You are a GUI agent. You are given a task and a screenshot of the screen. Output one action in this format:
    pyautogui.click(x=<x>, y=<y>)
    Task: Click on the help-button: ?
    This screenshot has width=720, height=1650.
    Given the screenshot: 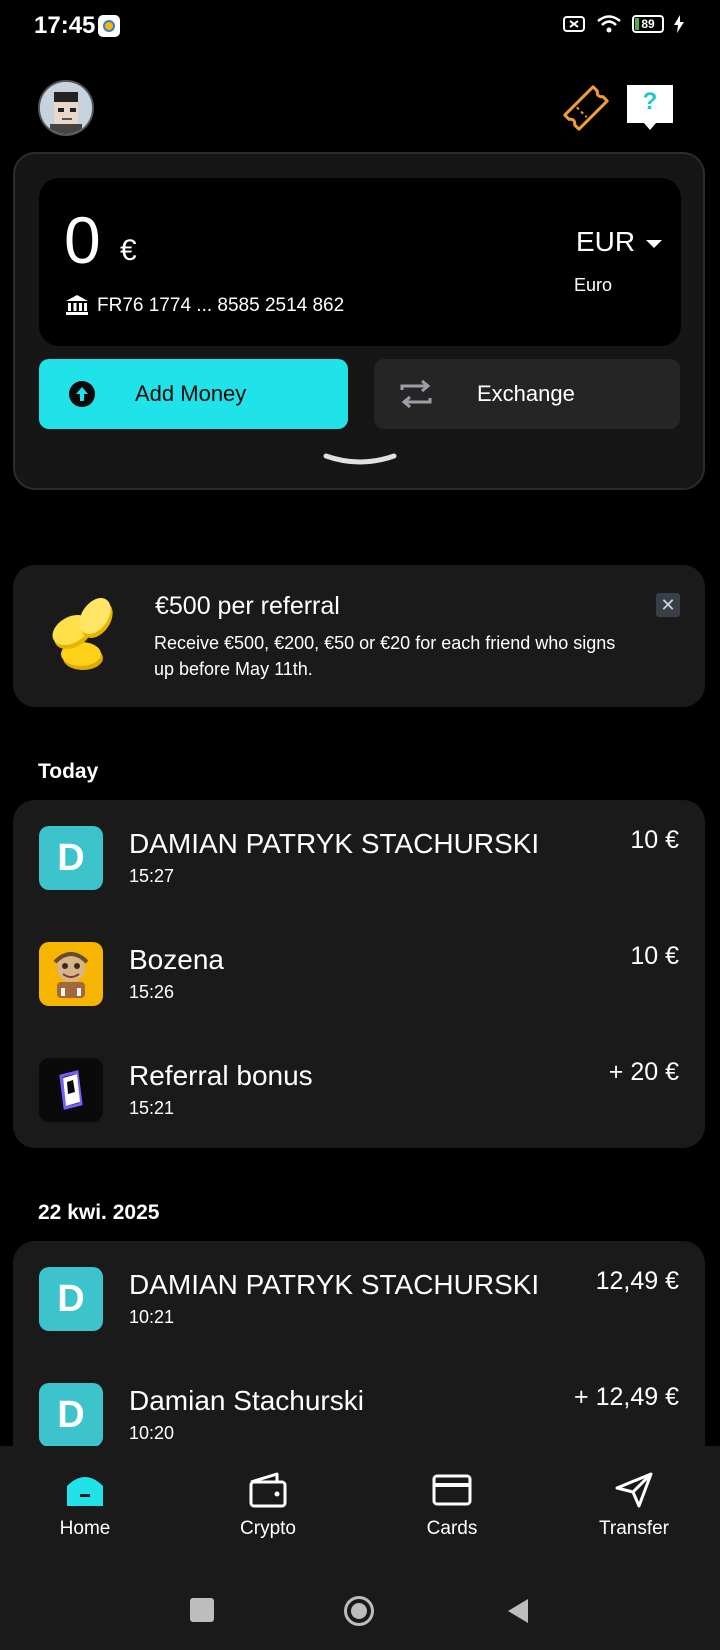 What is the action you would take?
    pyautogui.click(x=650, y=108)
    